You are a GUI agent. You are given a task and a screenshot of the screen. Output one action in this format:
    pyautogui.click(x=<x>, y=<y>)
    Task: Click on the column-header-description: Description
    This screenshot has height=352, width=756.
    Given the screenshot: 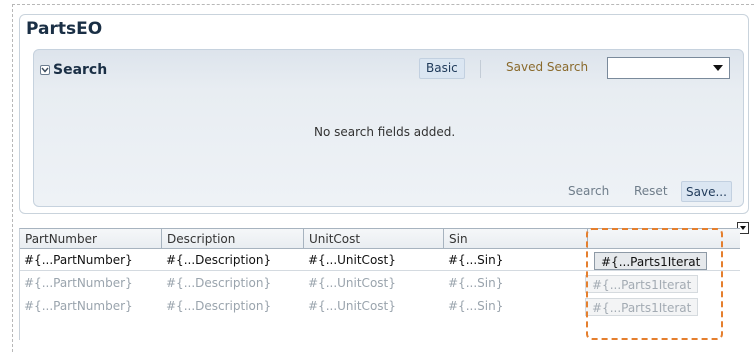 What is the action you would take?
    pyautogui.click(x=233, y=239)
    